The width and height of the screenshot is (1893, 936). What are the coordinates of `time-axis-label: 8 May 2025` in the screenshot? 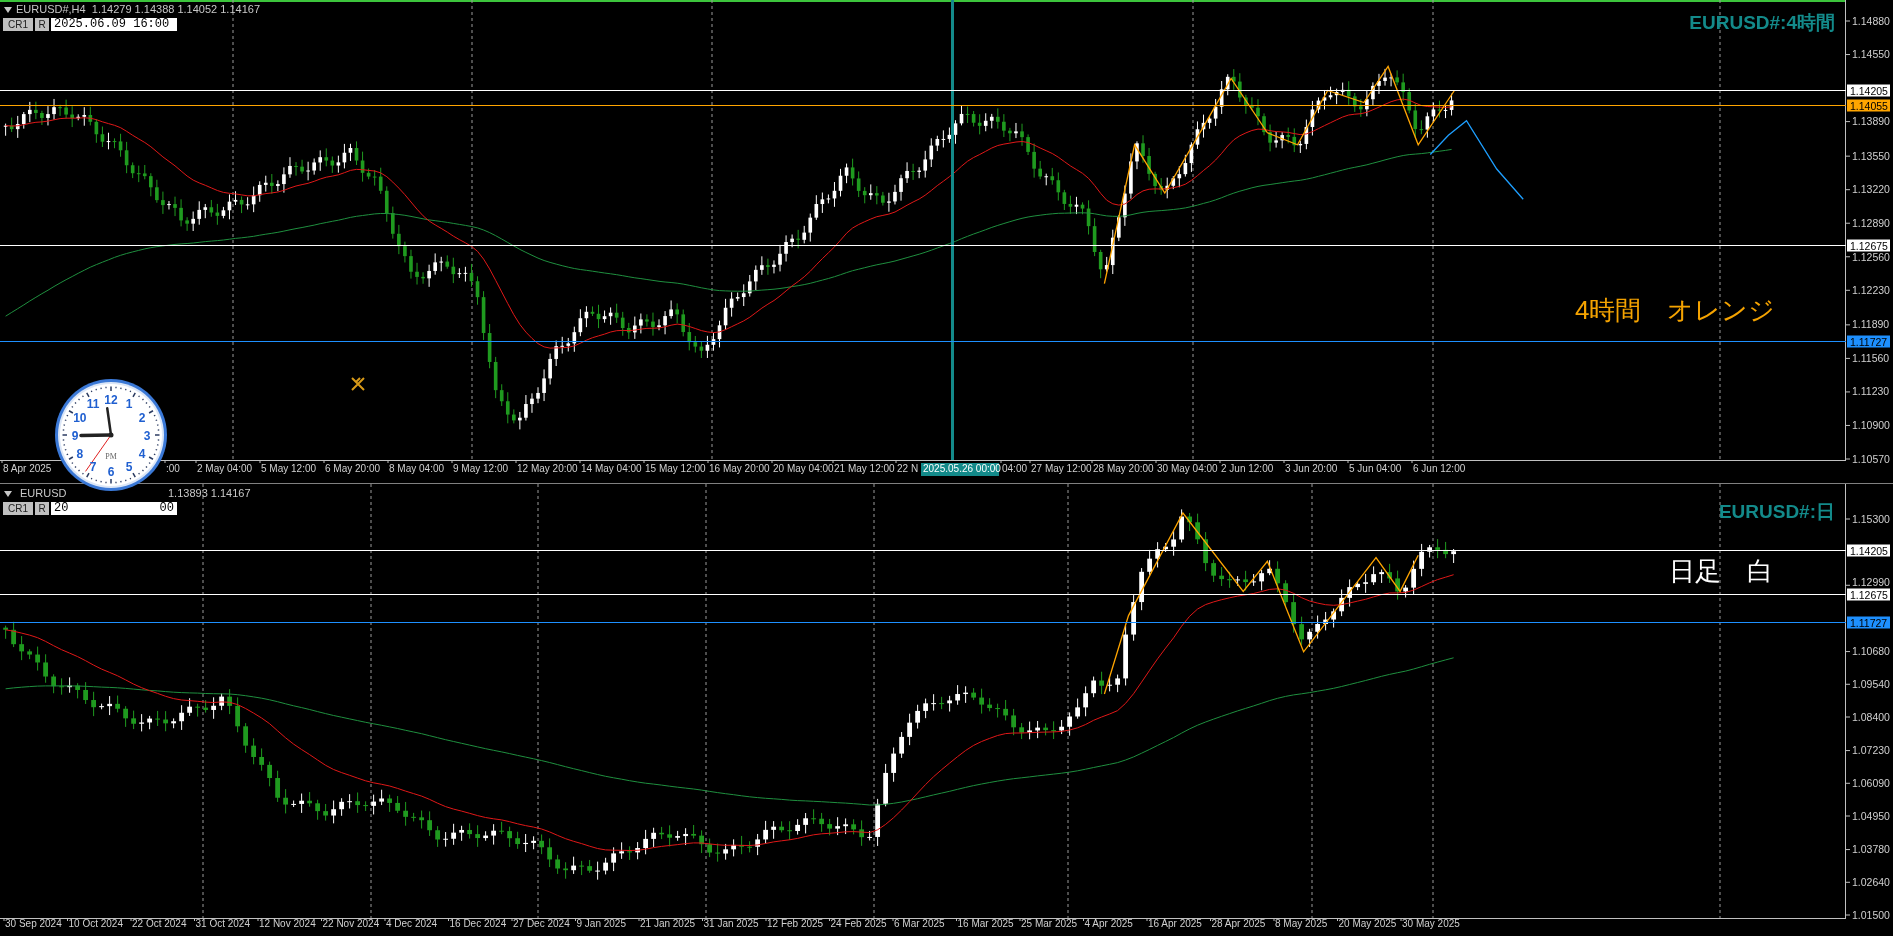 It's located at (1301, 923).